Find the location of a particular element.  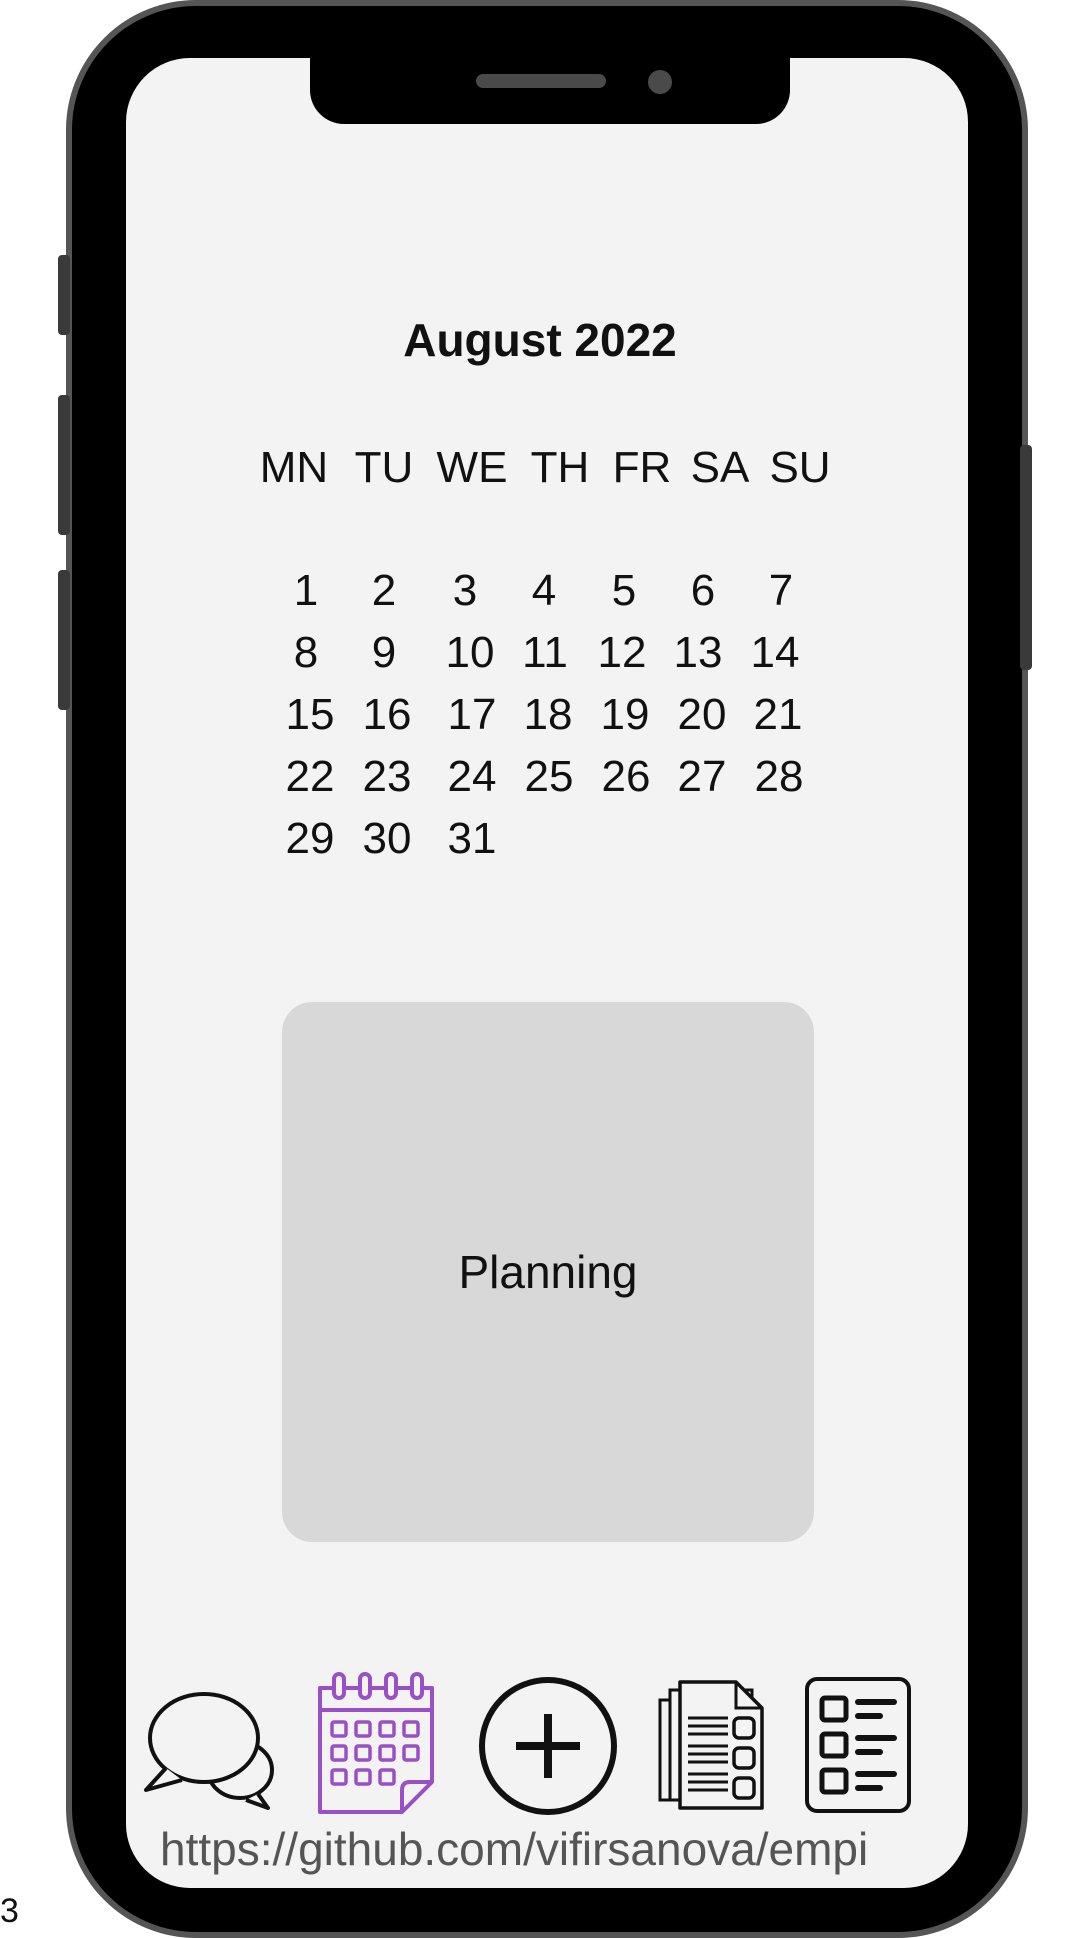

speaker-grille is located at coordinates (541, 81).